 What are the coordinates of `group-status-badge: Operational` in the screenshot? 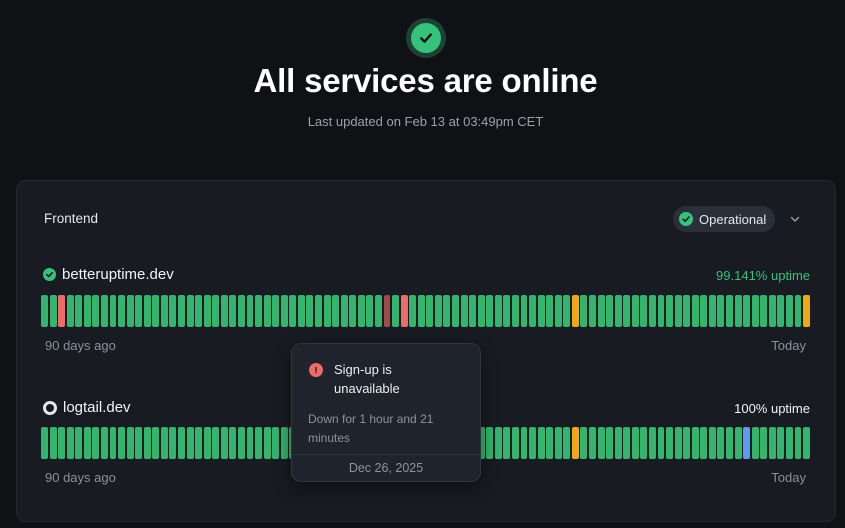 It's located at (724, 219).